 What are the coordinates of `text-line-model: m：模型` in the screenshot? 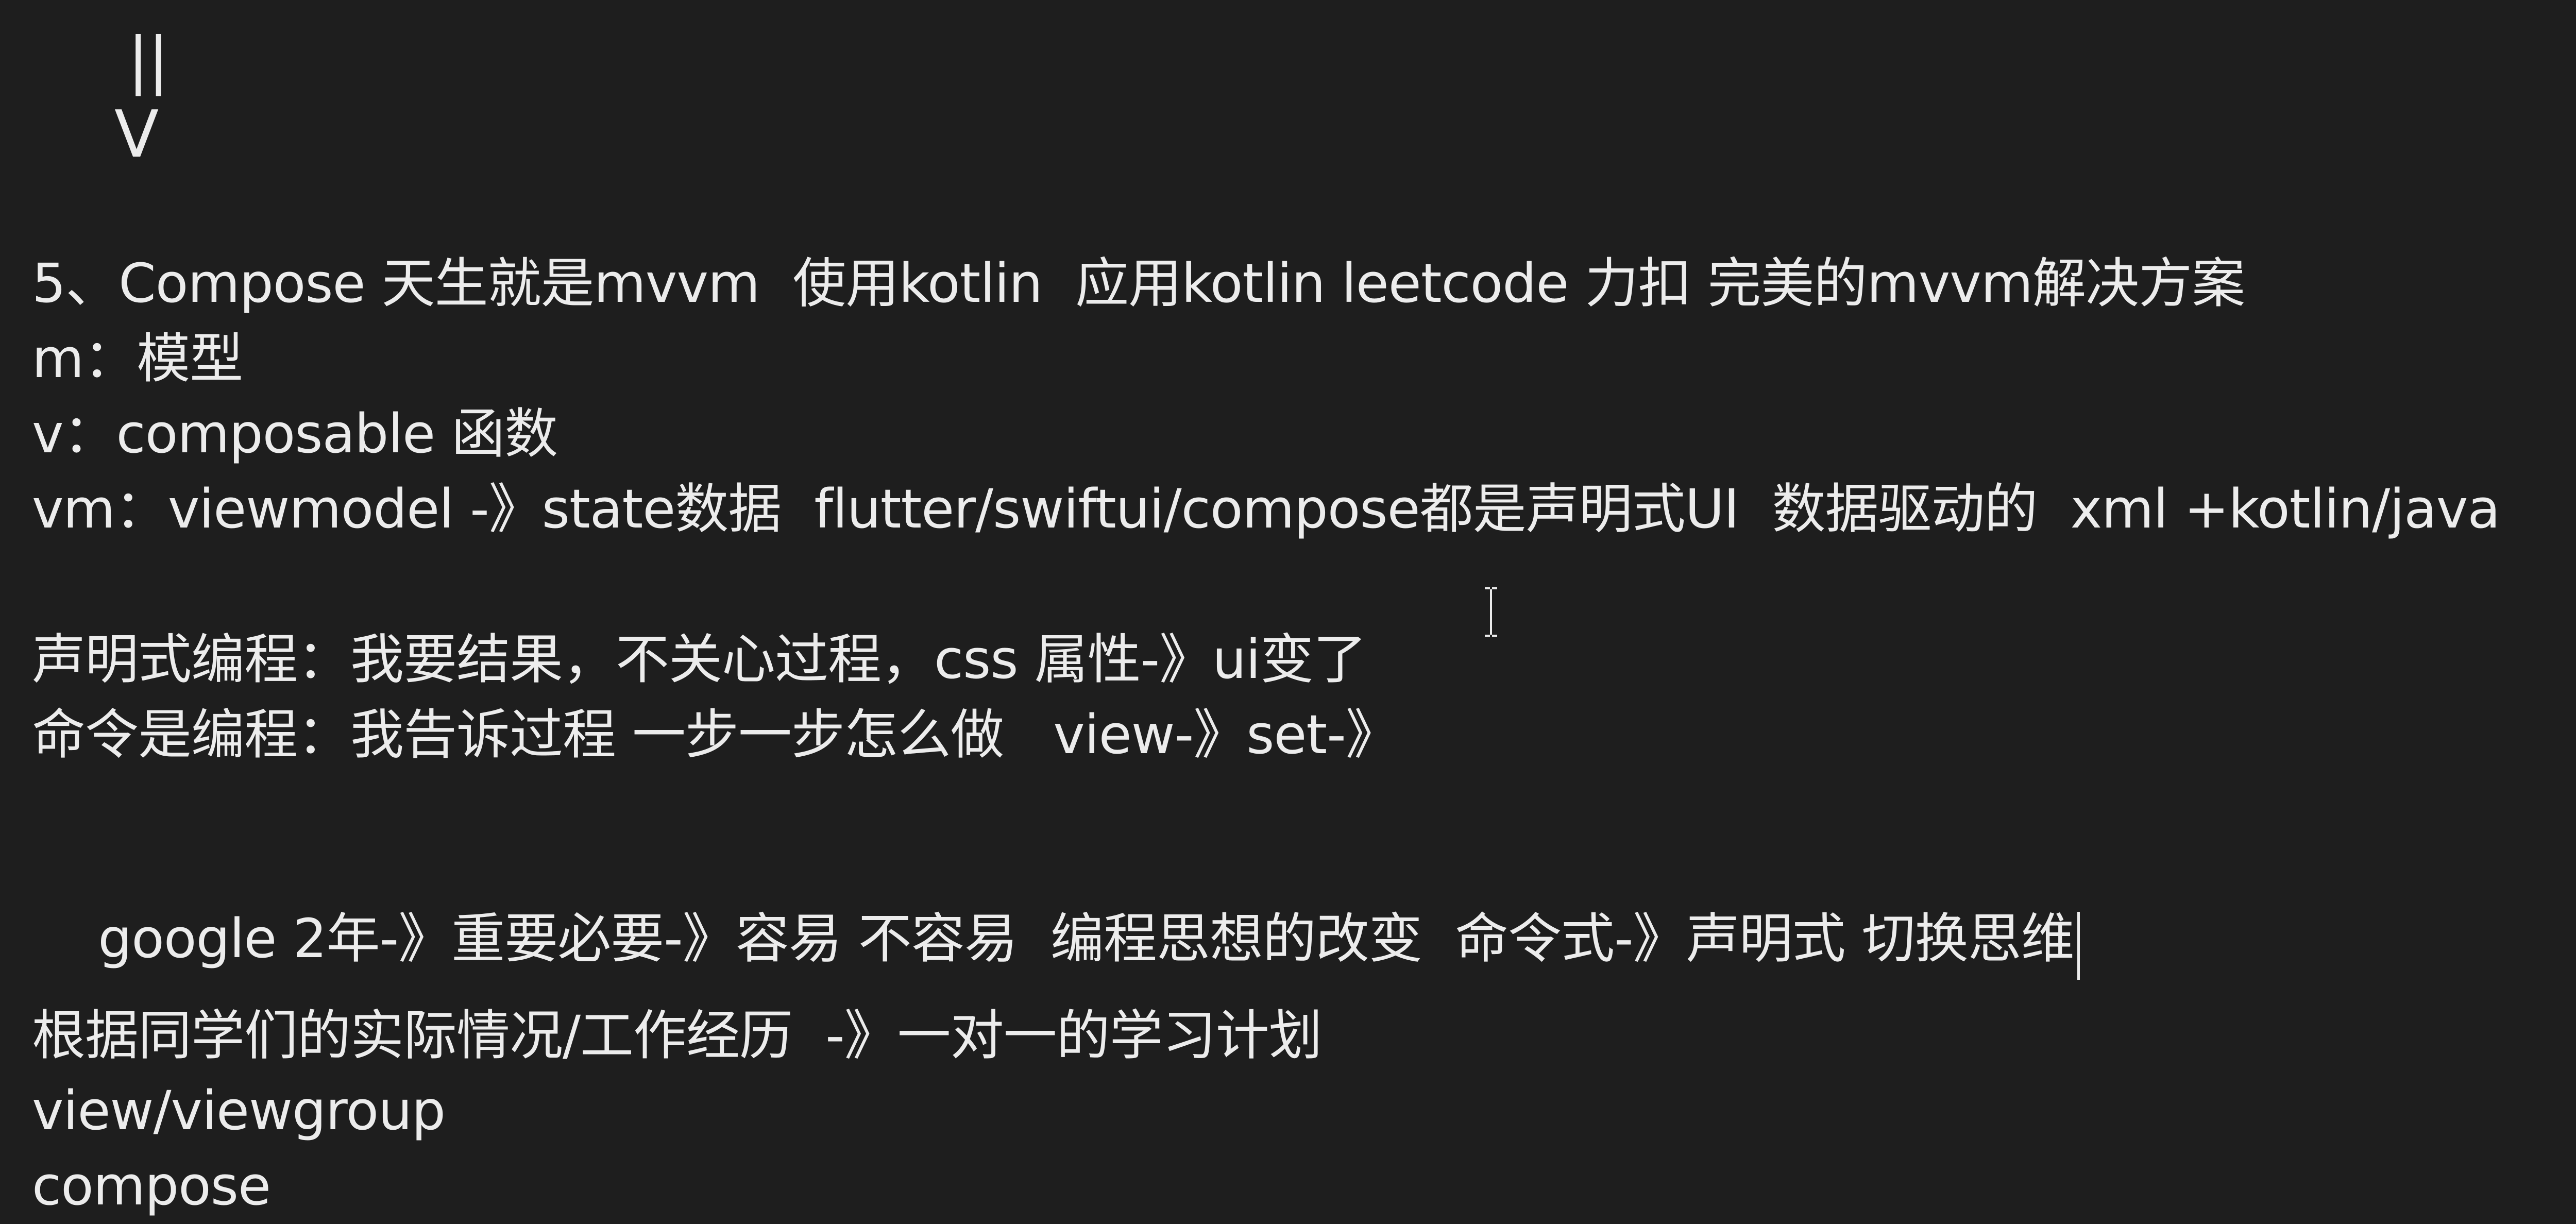 It's located at (137, 358).